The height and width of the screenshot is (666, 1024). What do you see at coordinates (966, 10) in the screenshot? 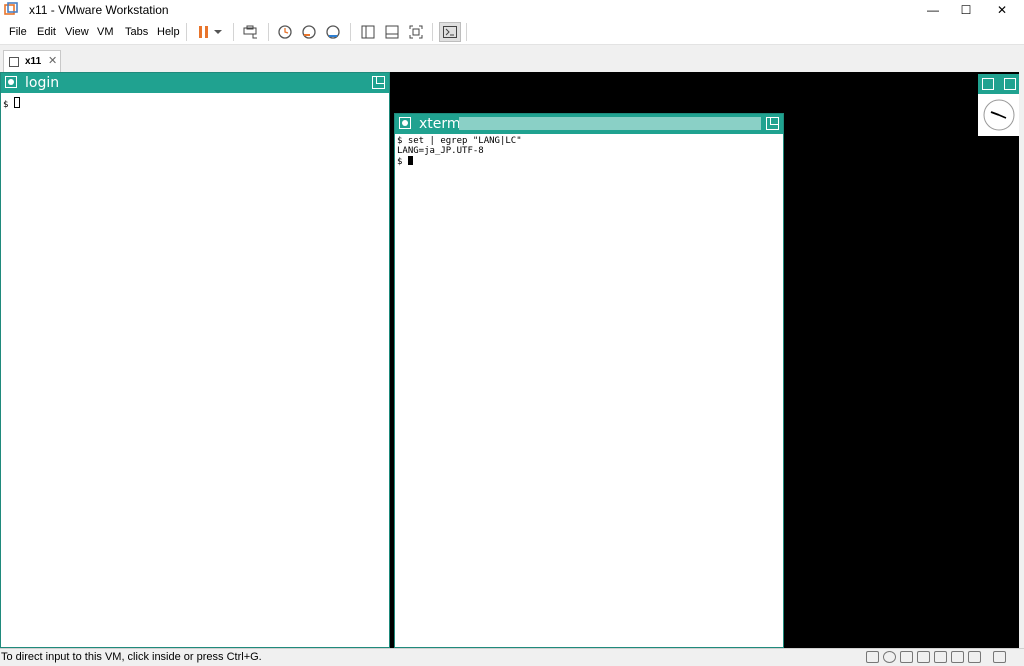
I see `maximize-button: ☐` at bounding box center [966, 10].